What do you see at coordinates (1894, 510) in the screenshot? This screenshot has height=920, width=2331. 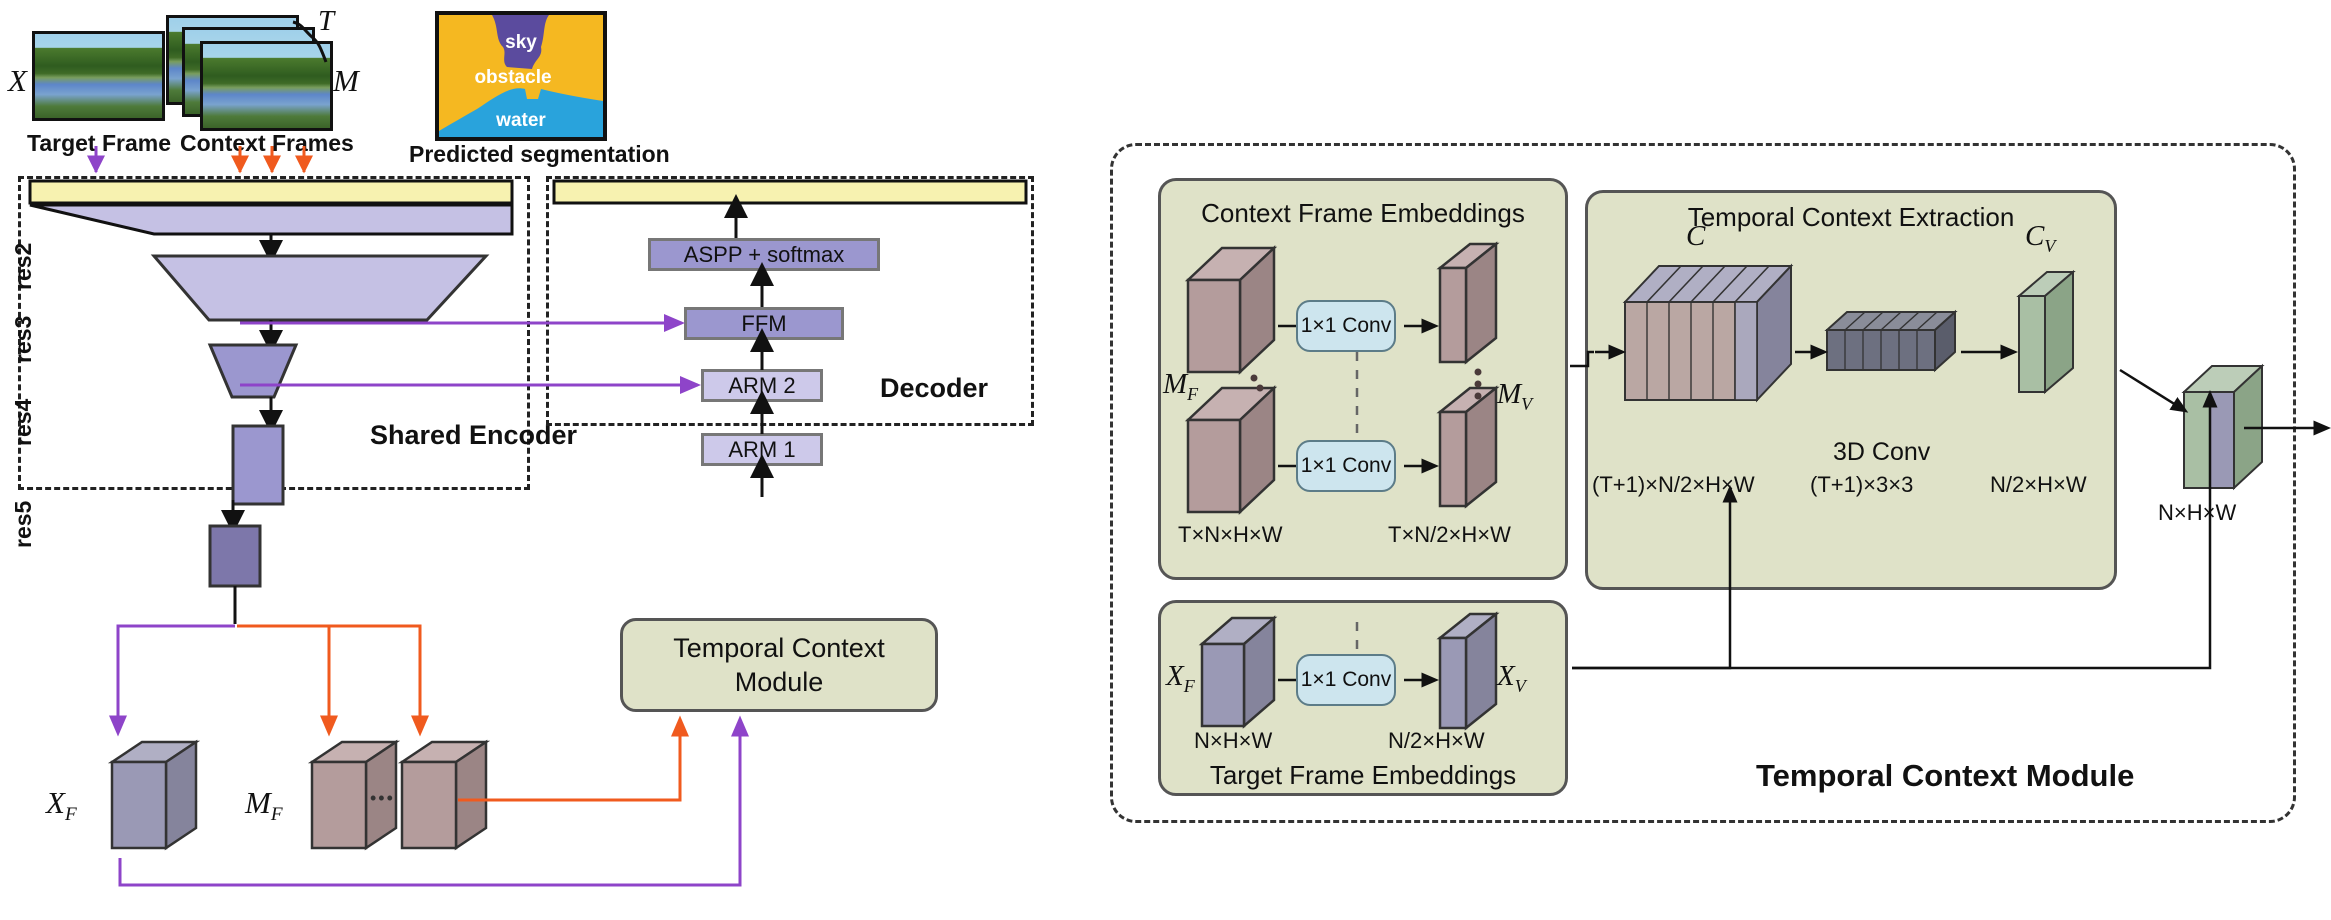 I see `right-panel-connectors` at bounding box center [1894, 510].